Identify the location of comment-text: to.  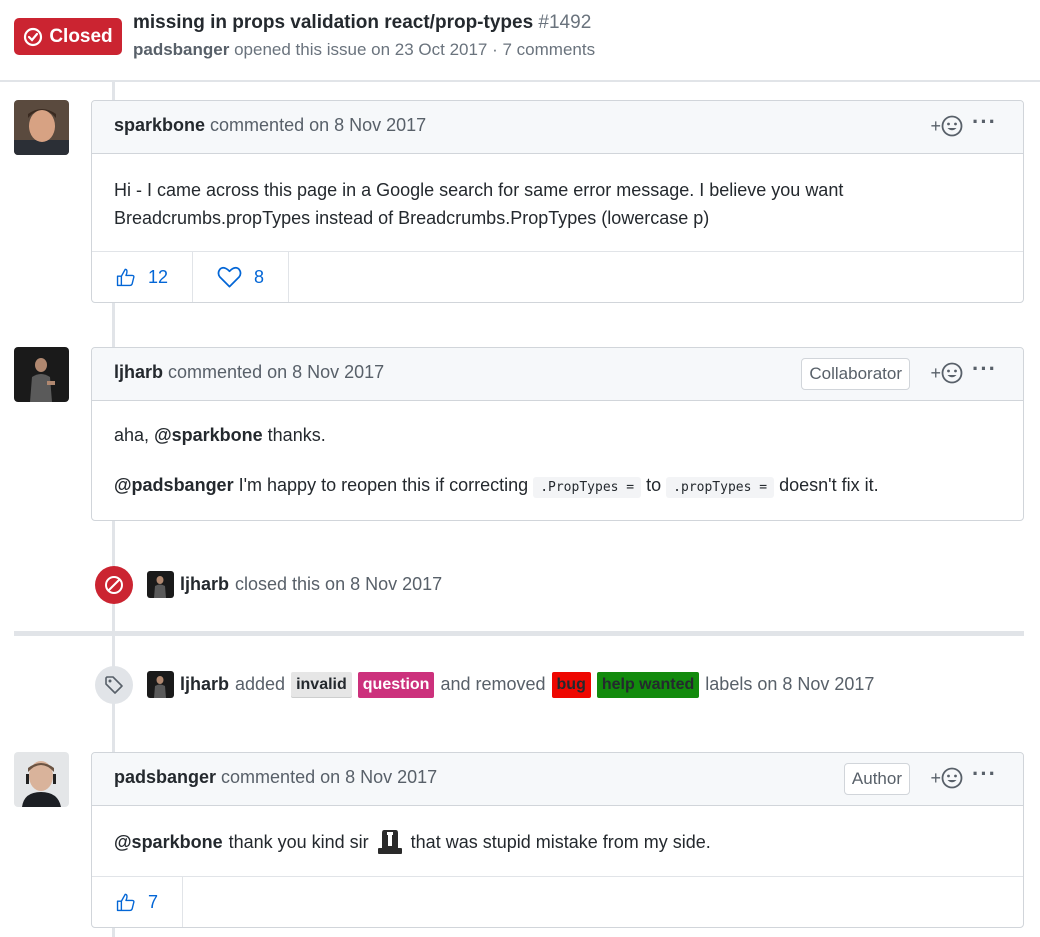
(654, 485).